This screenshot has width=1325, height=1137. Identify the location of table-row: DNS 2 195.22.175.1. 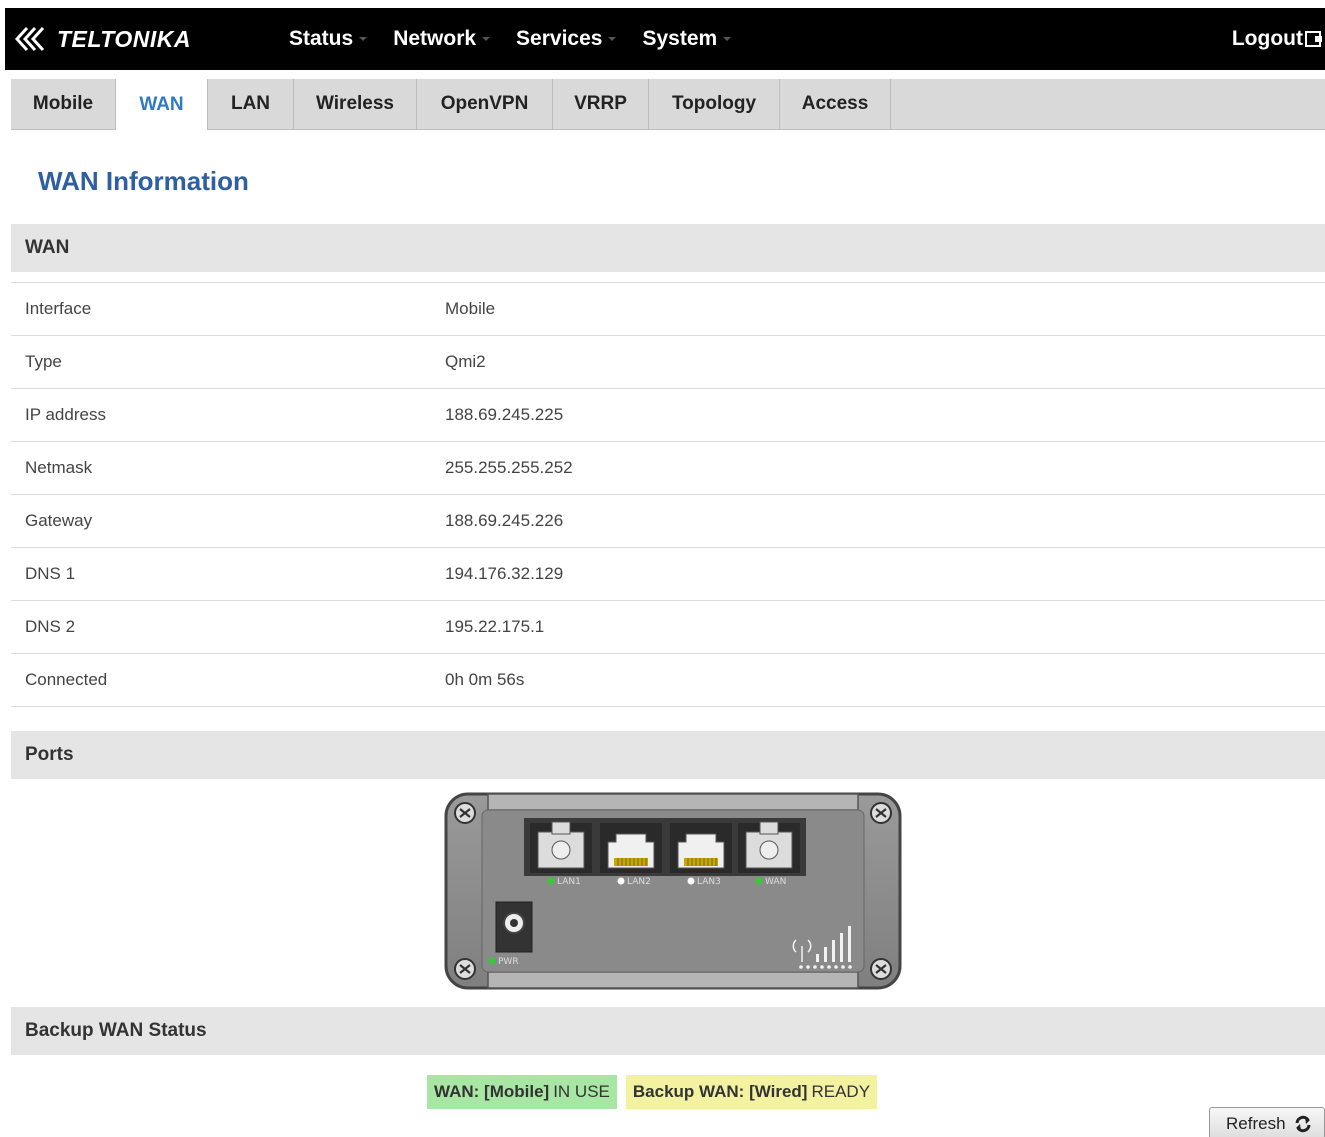
(668, 627).